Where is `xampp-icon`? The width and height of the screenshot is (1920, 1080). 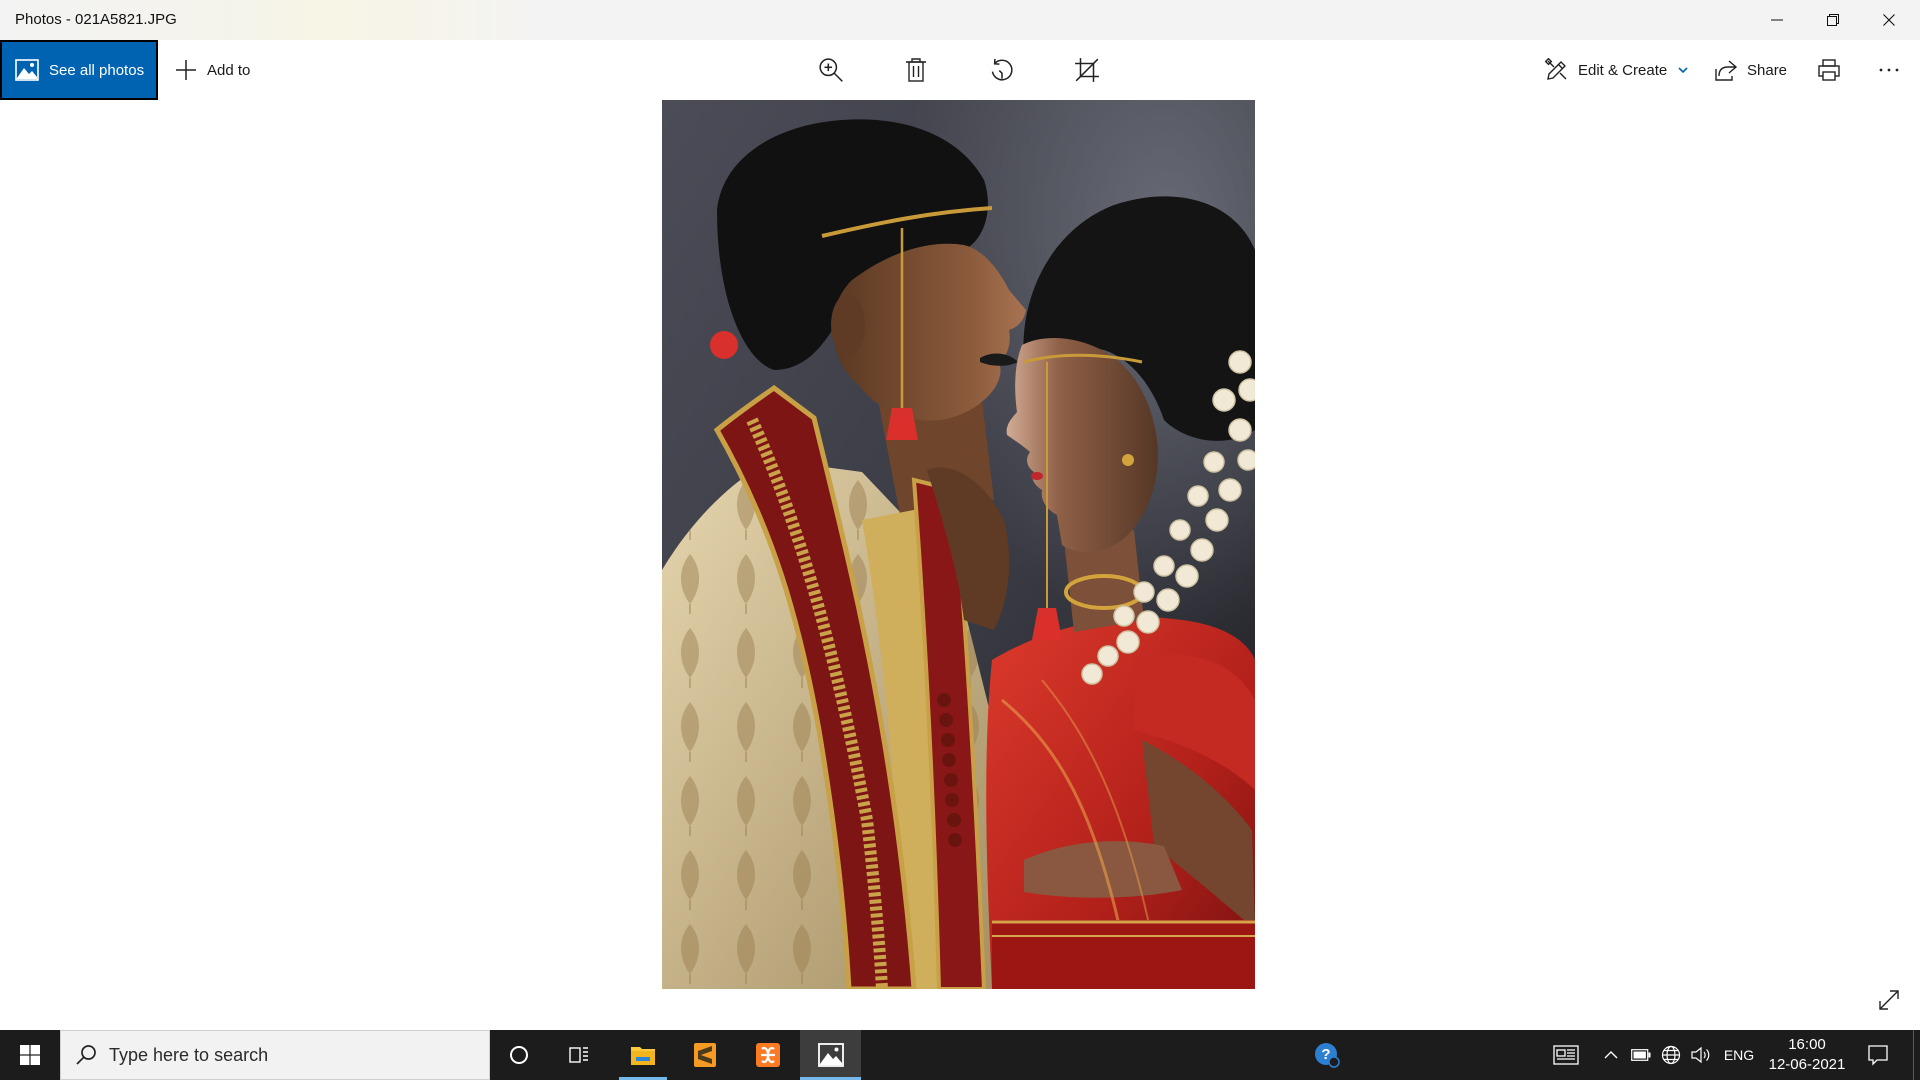 xampp-icon is located at coordinates (768, 1055).